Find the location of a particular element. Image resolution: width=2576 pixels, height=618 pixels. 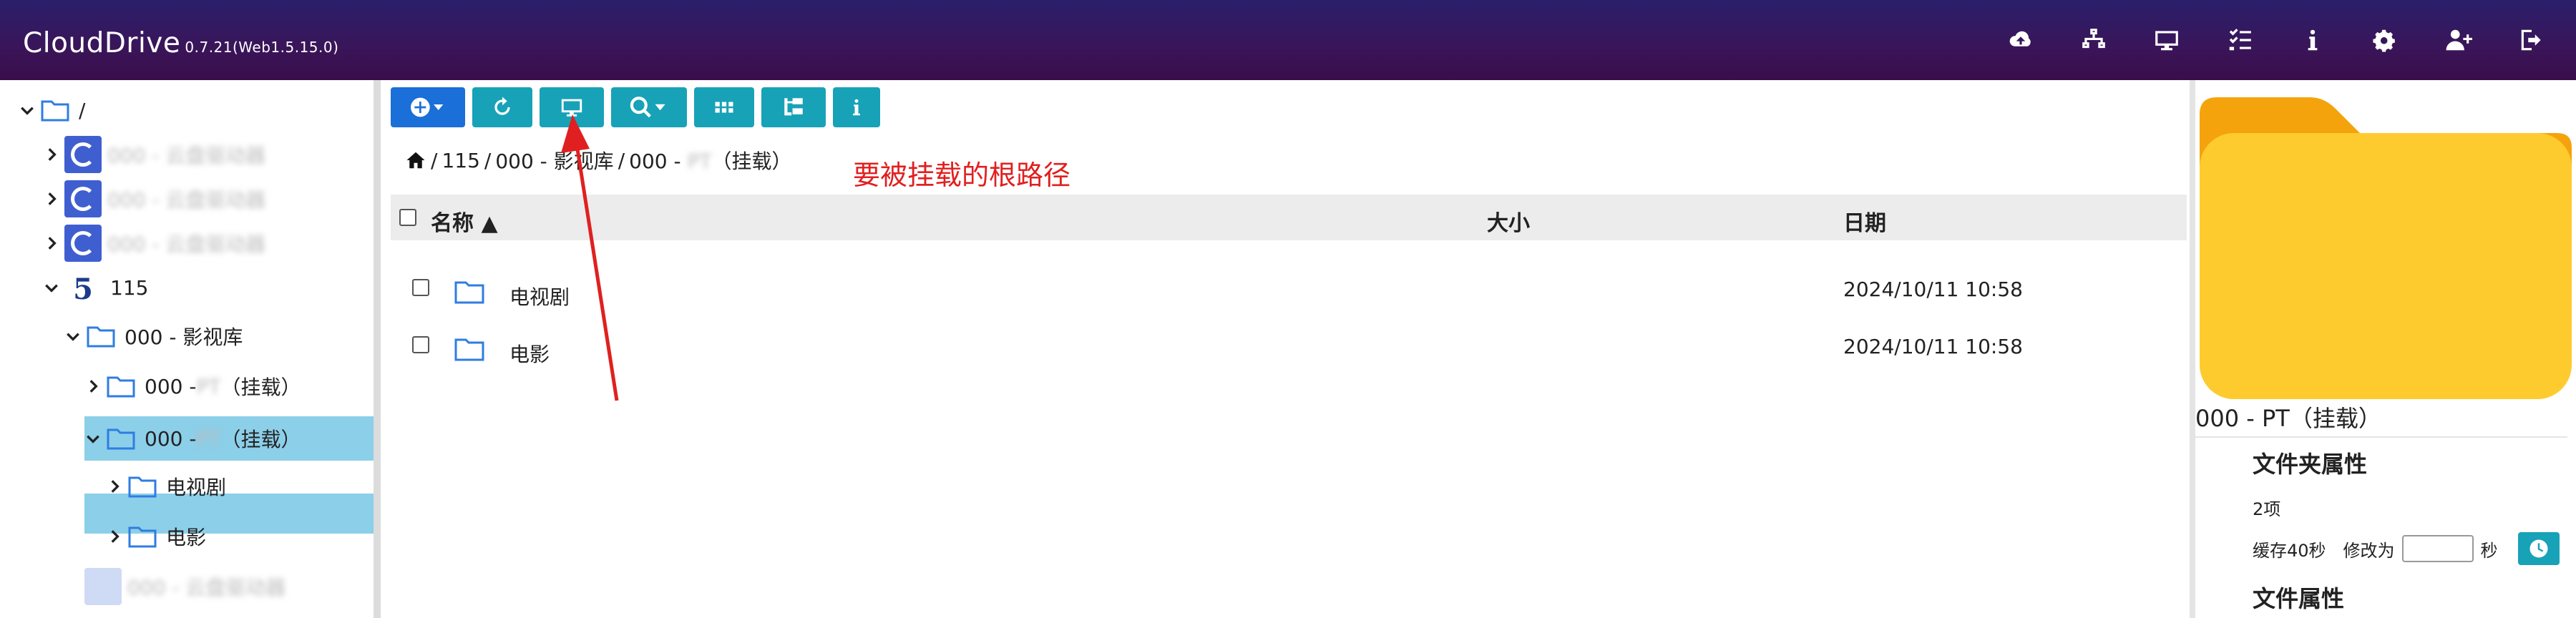

grid-icon is located at coordinates (724, 107).